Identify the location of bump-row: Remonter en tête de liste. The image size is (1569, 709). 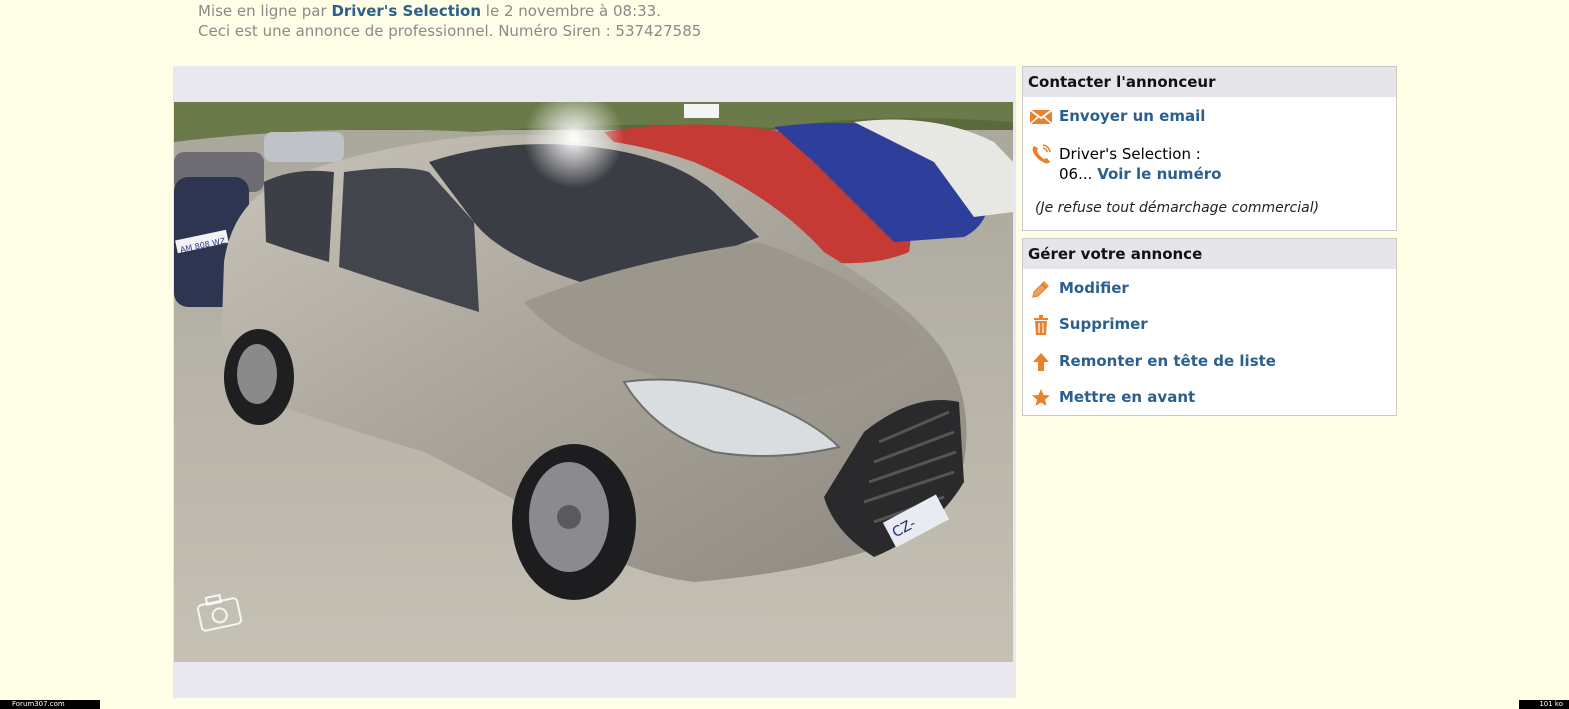
(1209, 362).